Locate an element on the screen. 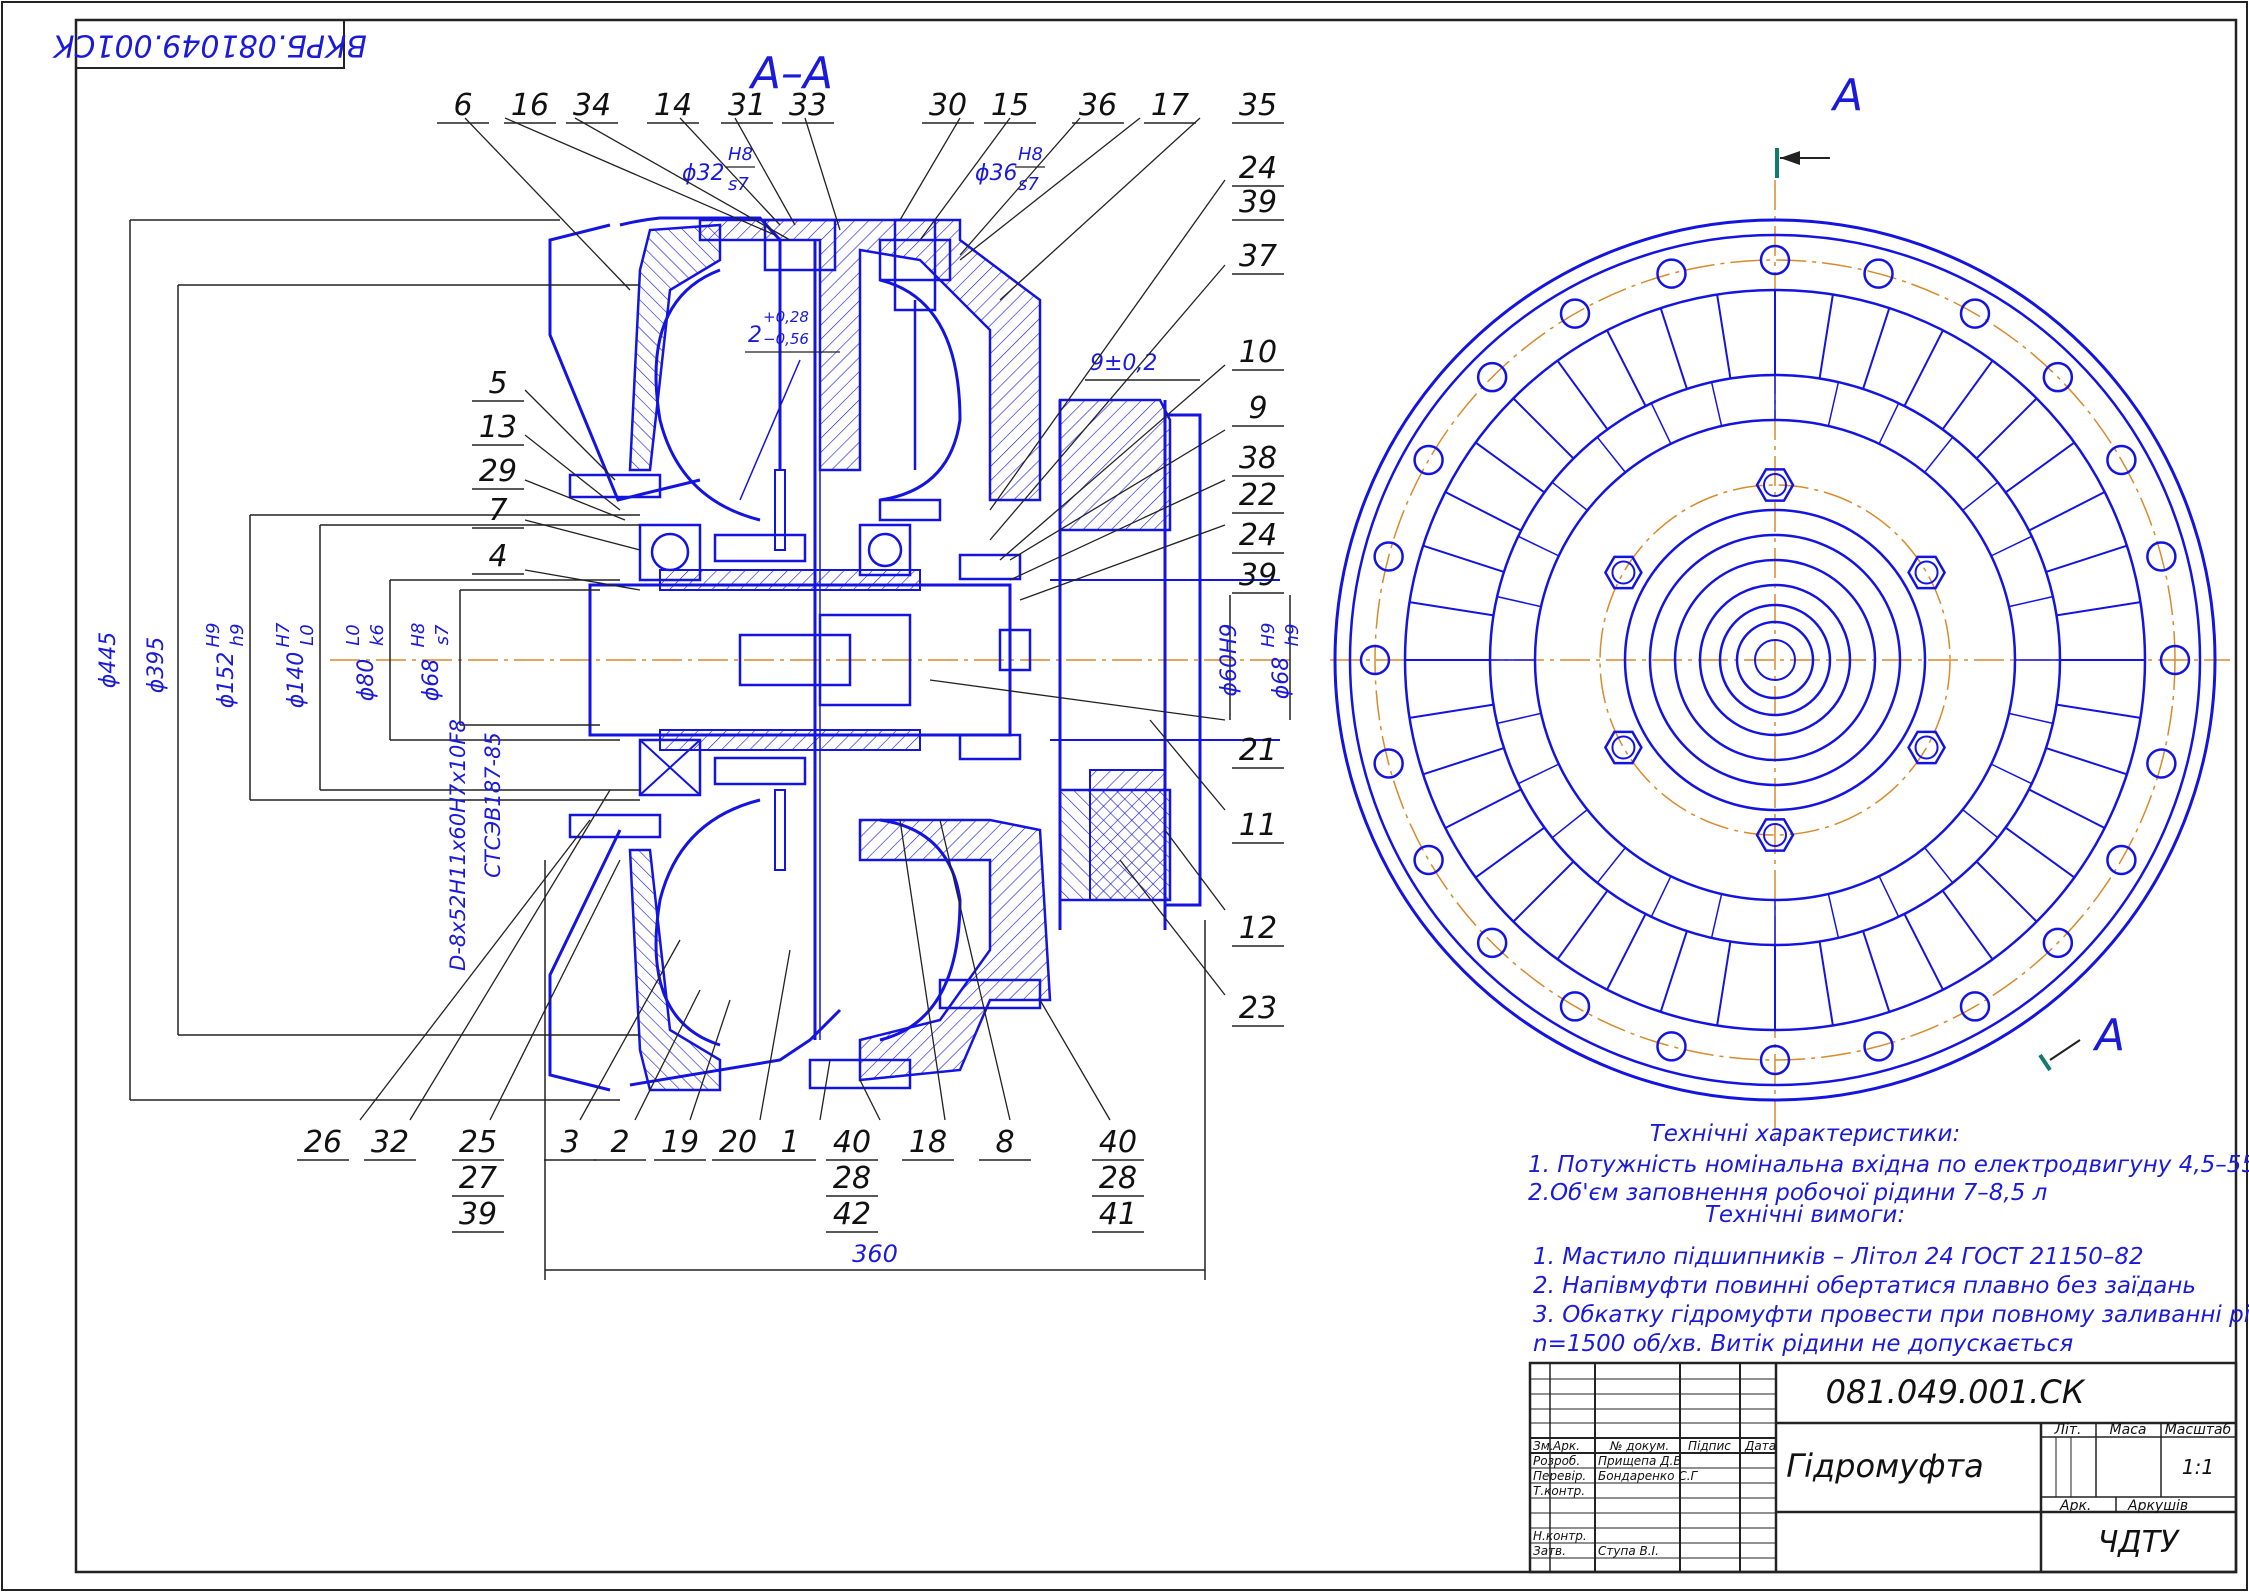  callout-top-14-3: 14 is located at coordinates (673, 105).